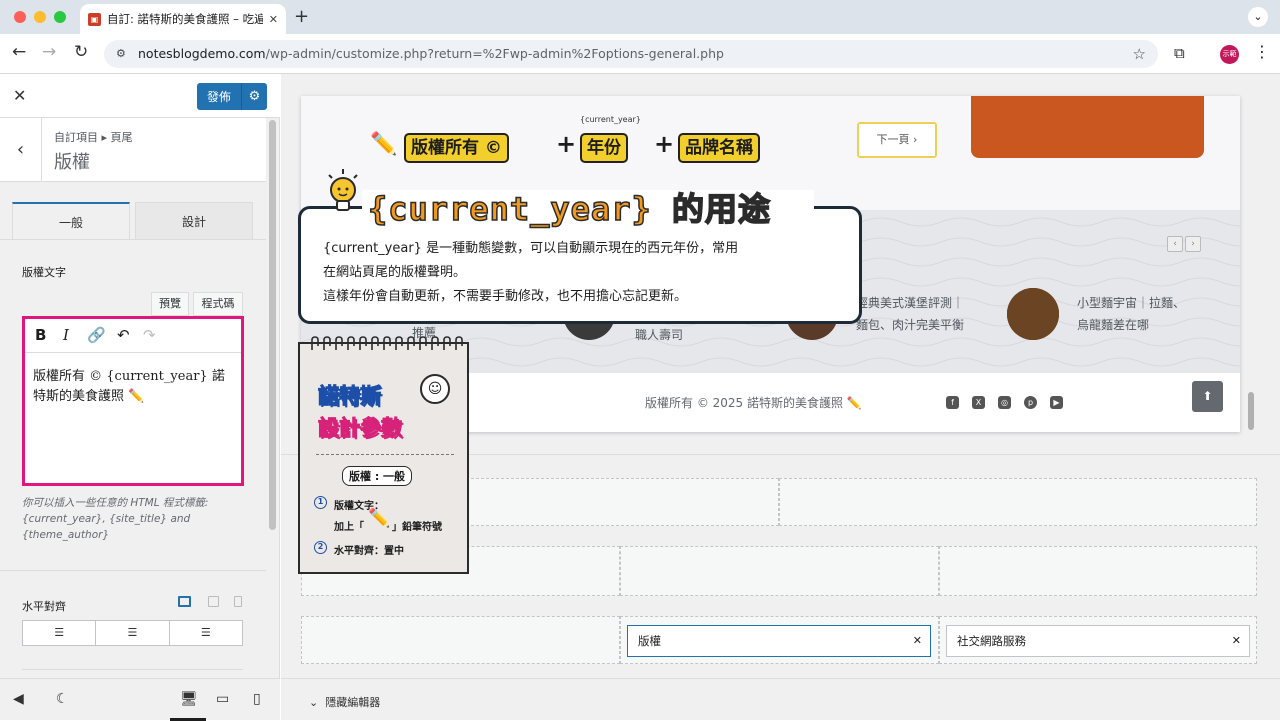 Image resolution: width=1280 pixels, height=721 pixels. I want to click on site-settings-icon: ⚙, so click(121, 54).